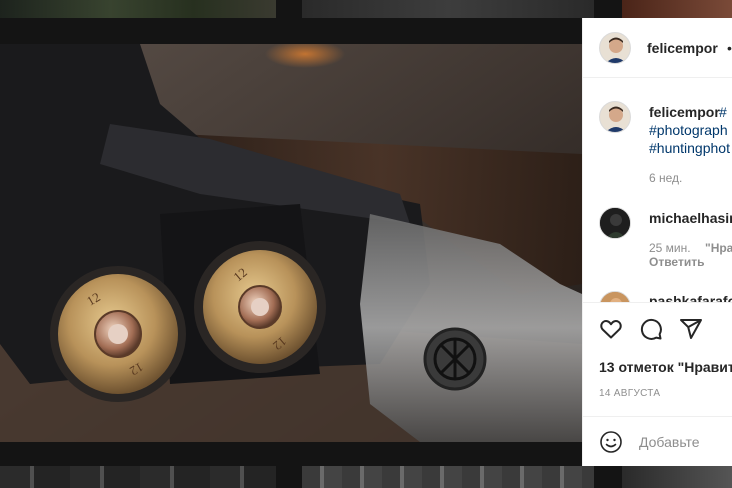 Image resolution: width=732 pixels, height=488 pixels. Describe the element at coordinates (690, 218) in the screenshot. I see `commenter-name: michaelhasin` at that location.